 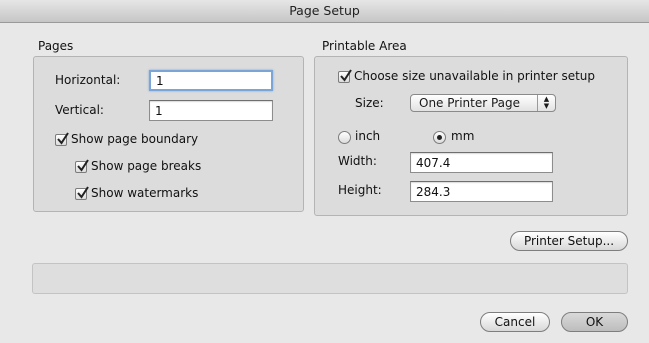 I want to click on window-title: Page Setup, so click(x=324, y=11).